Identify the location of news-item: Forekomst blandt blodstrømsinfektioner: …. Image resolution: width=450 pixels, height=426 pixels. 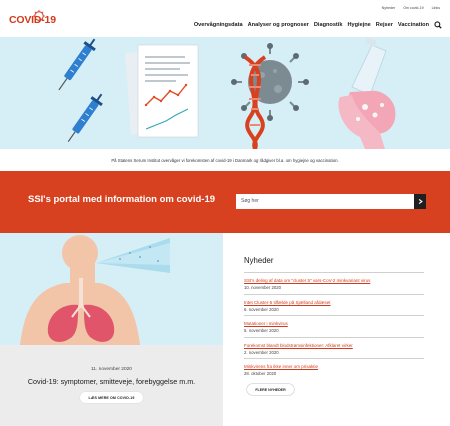
(334, 347).